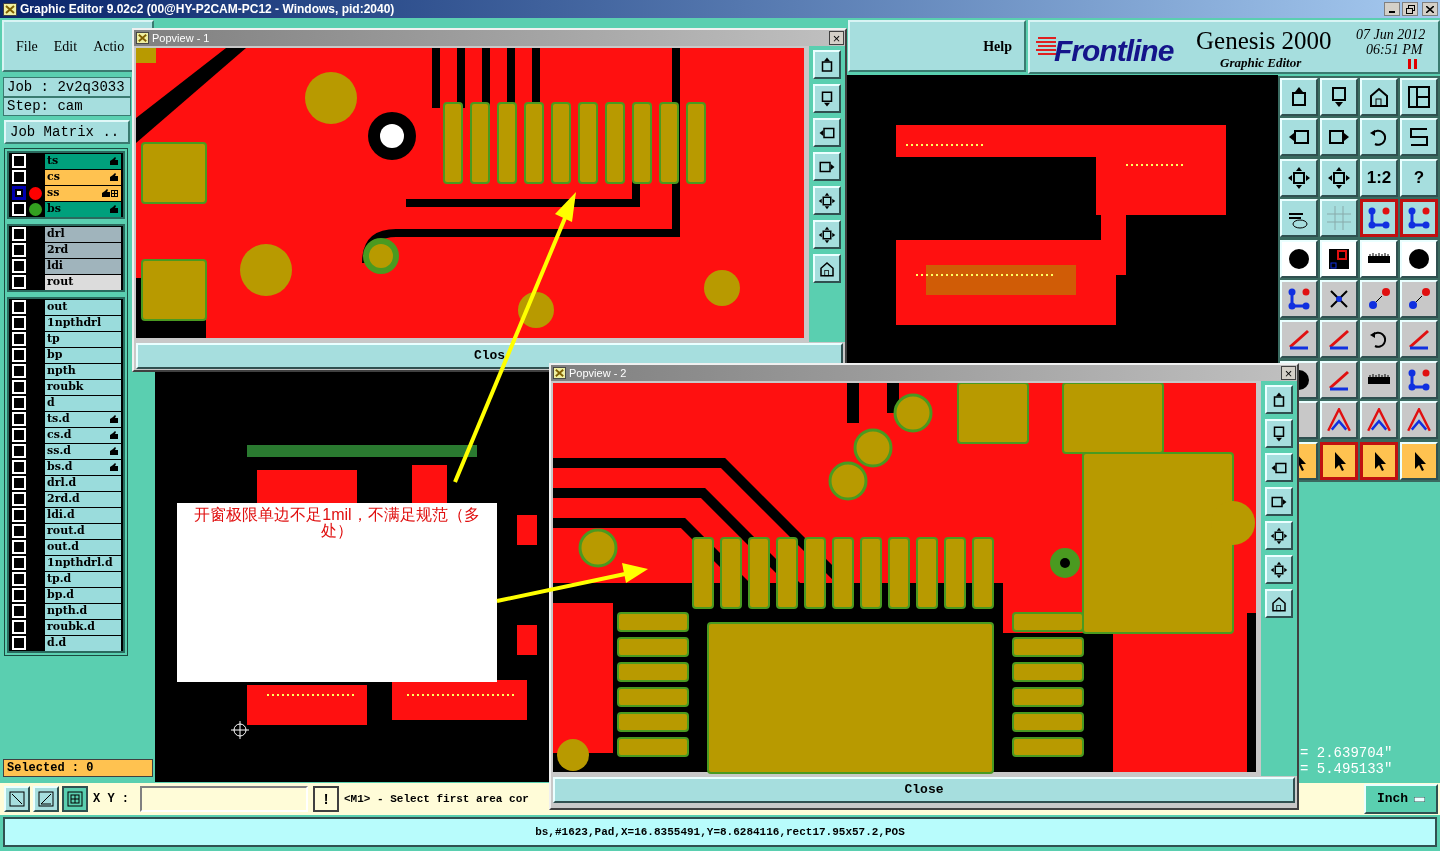 The image size is (1440, 851). What do you see at coordinates (83, 579) in the screenshot?
I see `layer-row: tp.d` at bounding box center [83, 579].